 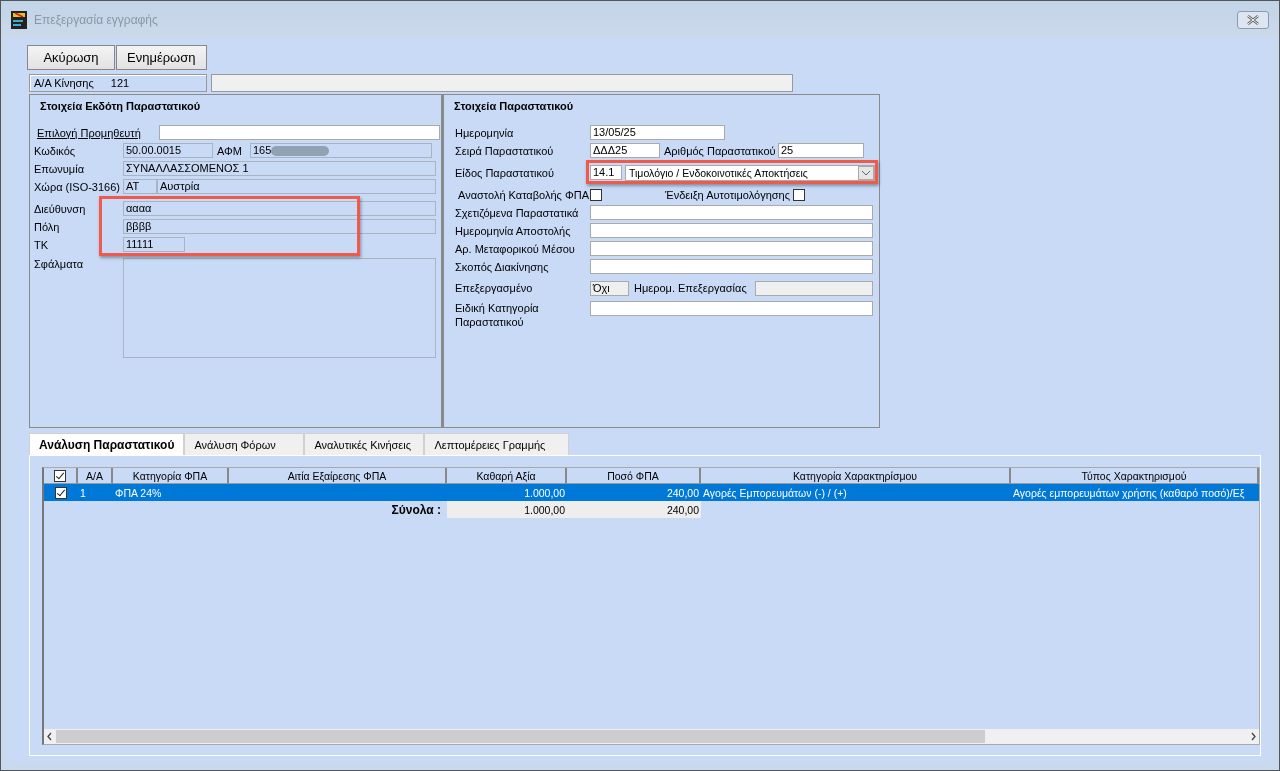 I want to click on close-icon, so click(x=1253, y=19).